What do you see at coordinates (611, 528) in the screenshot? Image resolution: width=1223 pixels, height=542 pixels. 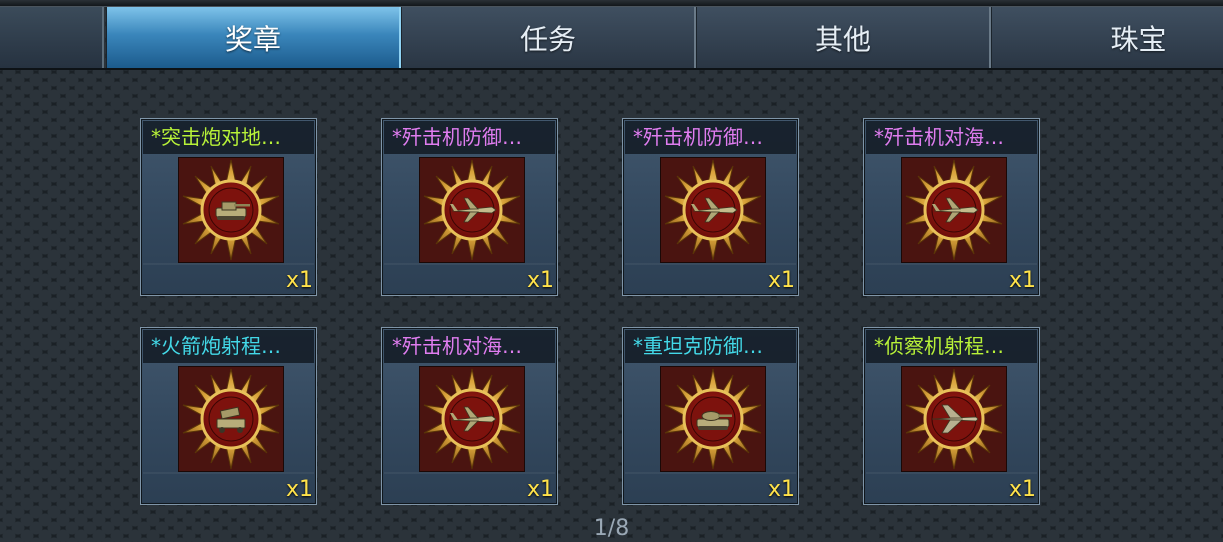 I see `page-indicator: 1/8` at bounding box center [611, 528].